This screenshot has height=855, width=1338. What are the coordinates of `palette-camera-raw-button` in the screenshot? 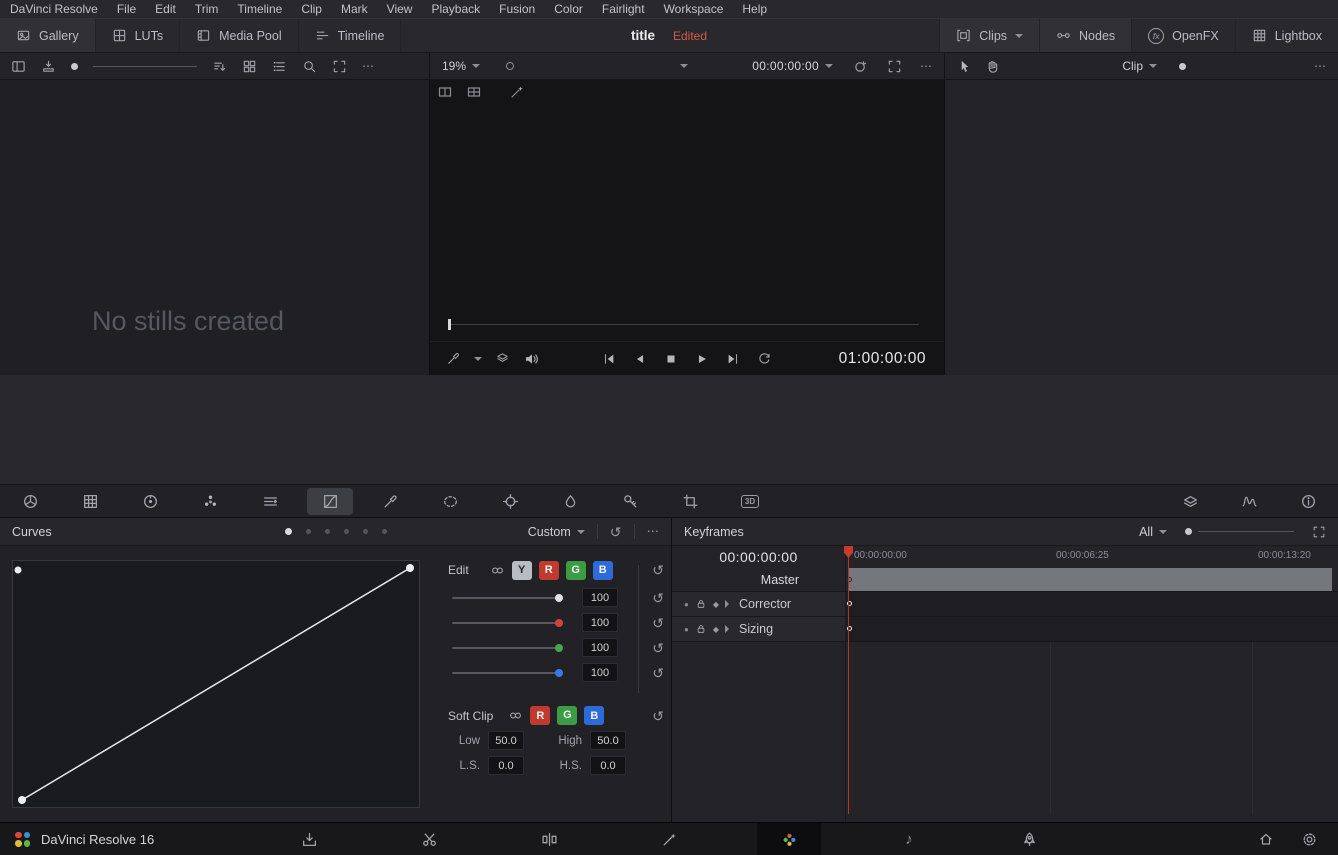 It's located at (30, 501).